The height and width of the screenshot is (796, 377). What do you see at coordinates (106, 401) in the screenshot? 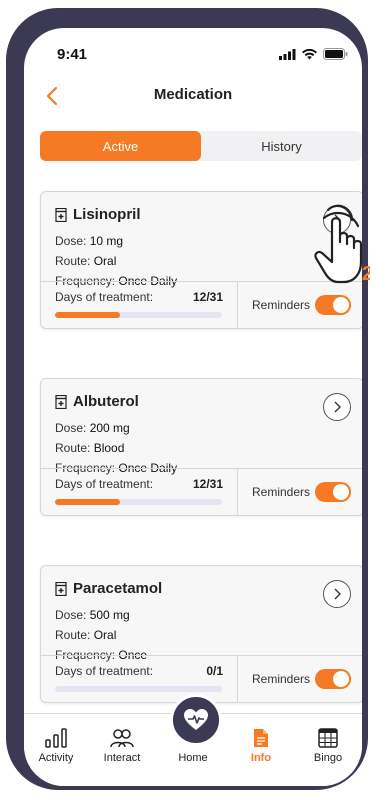
I see `medication-name: Albuterol` at bounding box center [106, 401].